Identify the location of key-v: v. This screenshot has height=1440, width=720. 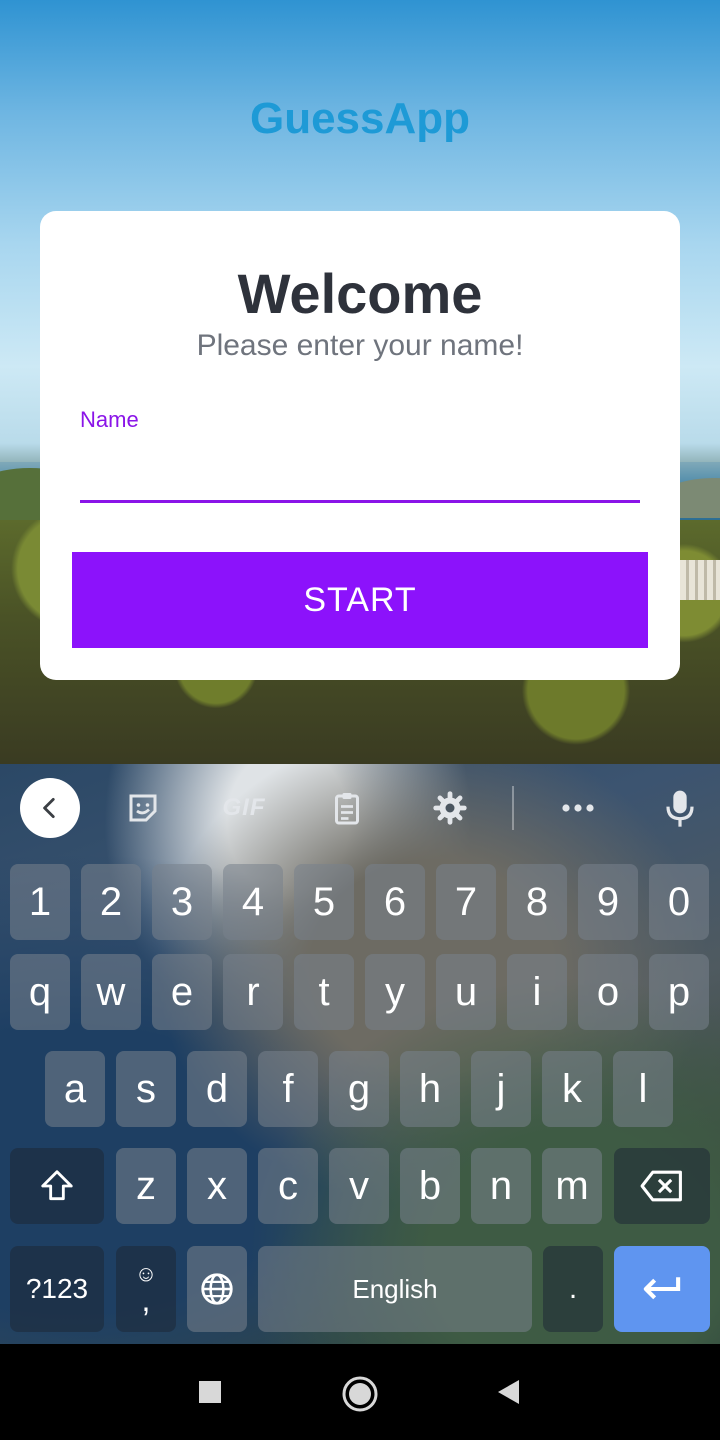
(359, 1186).